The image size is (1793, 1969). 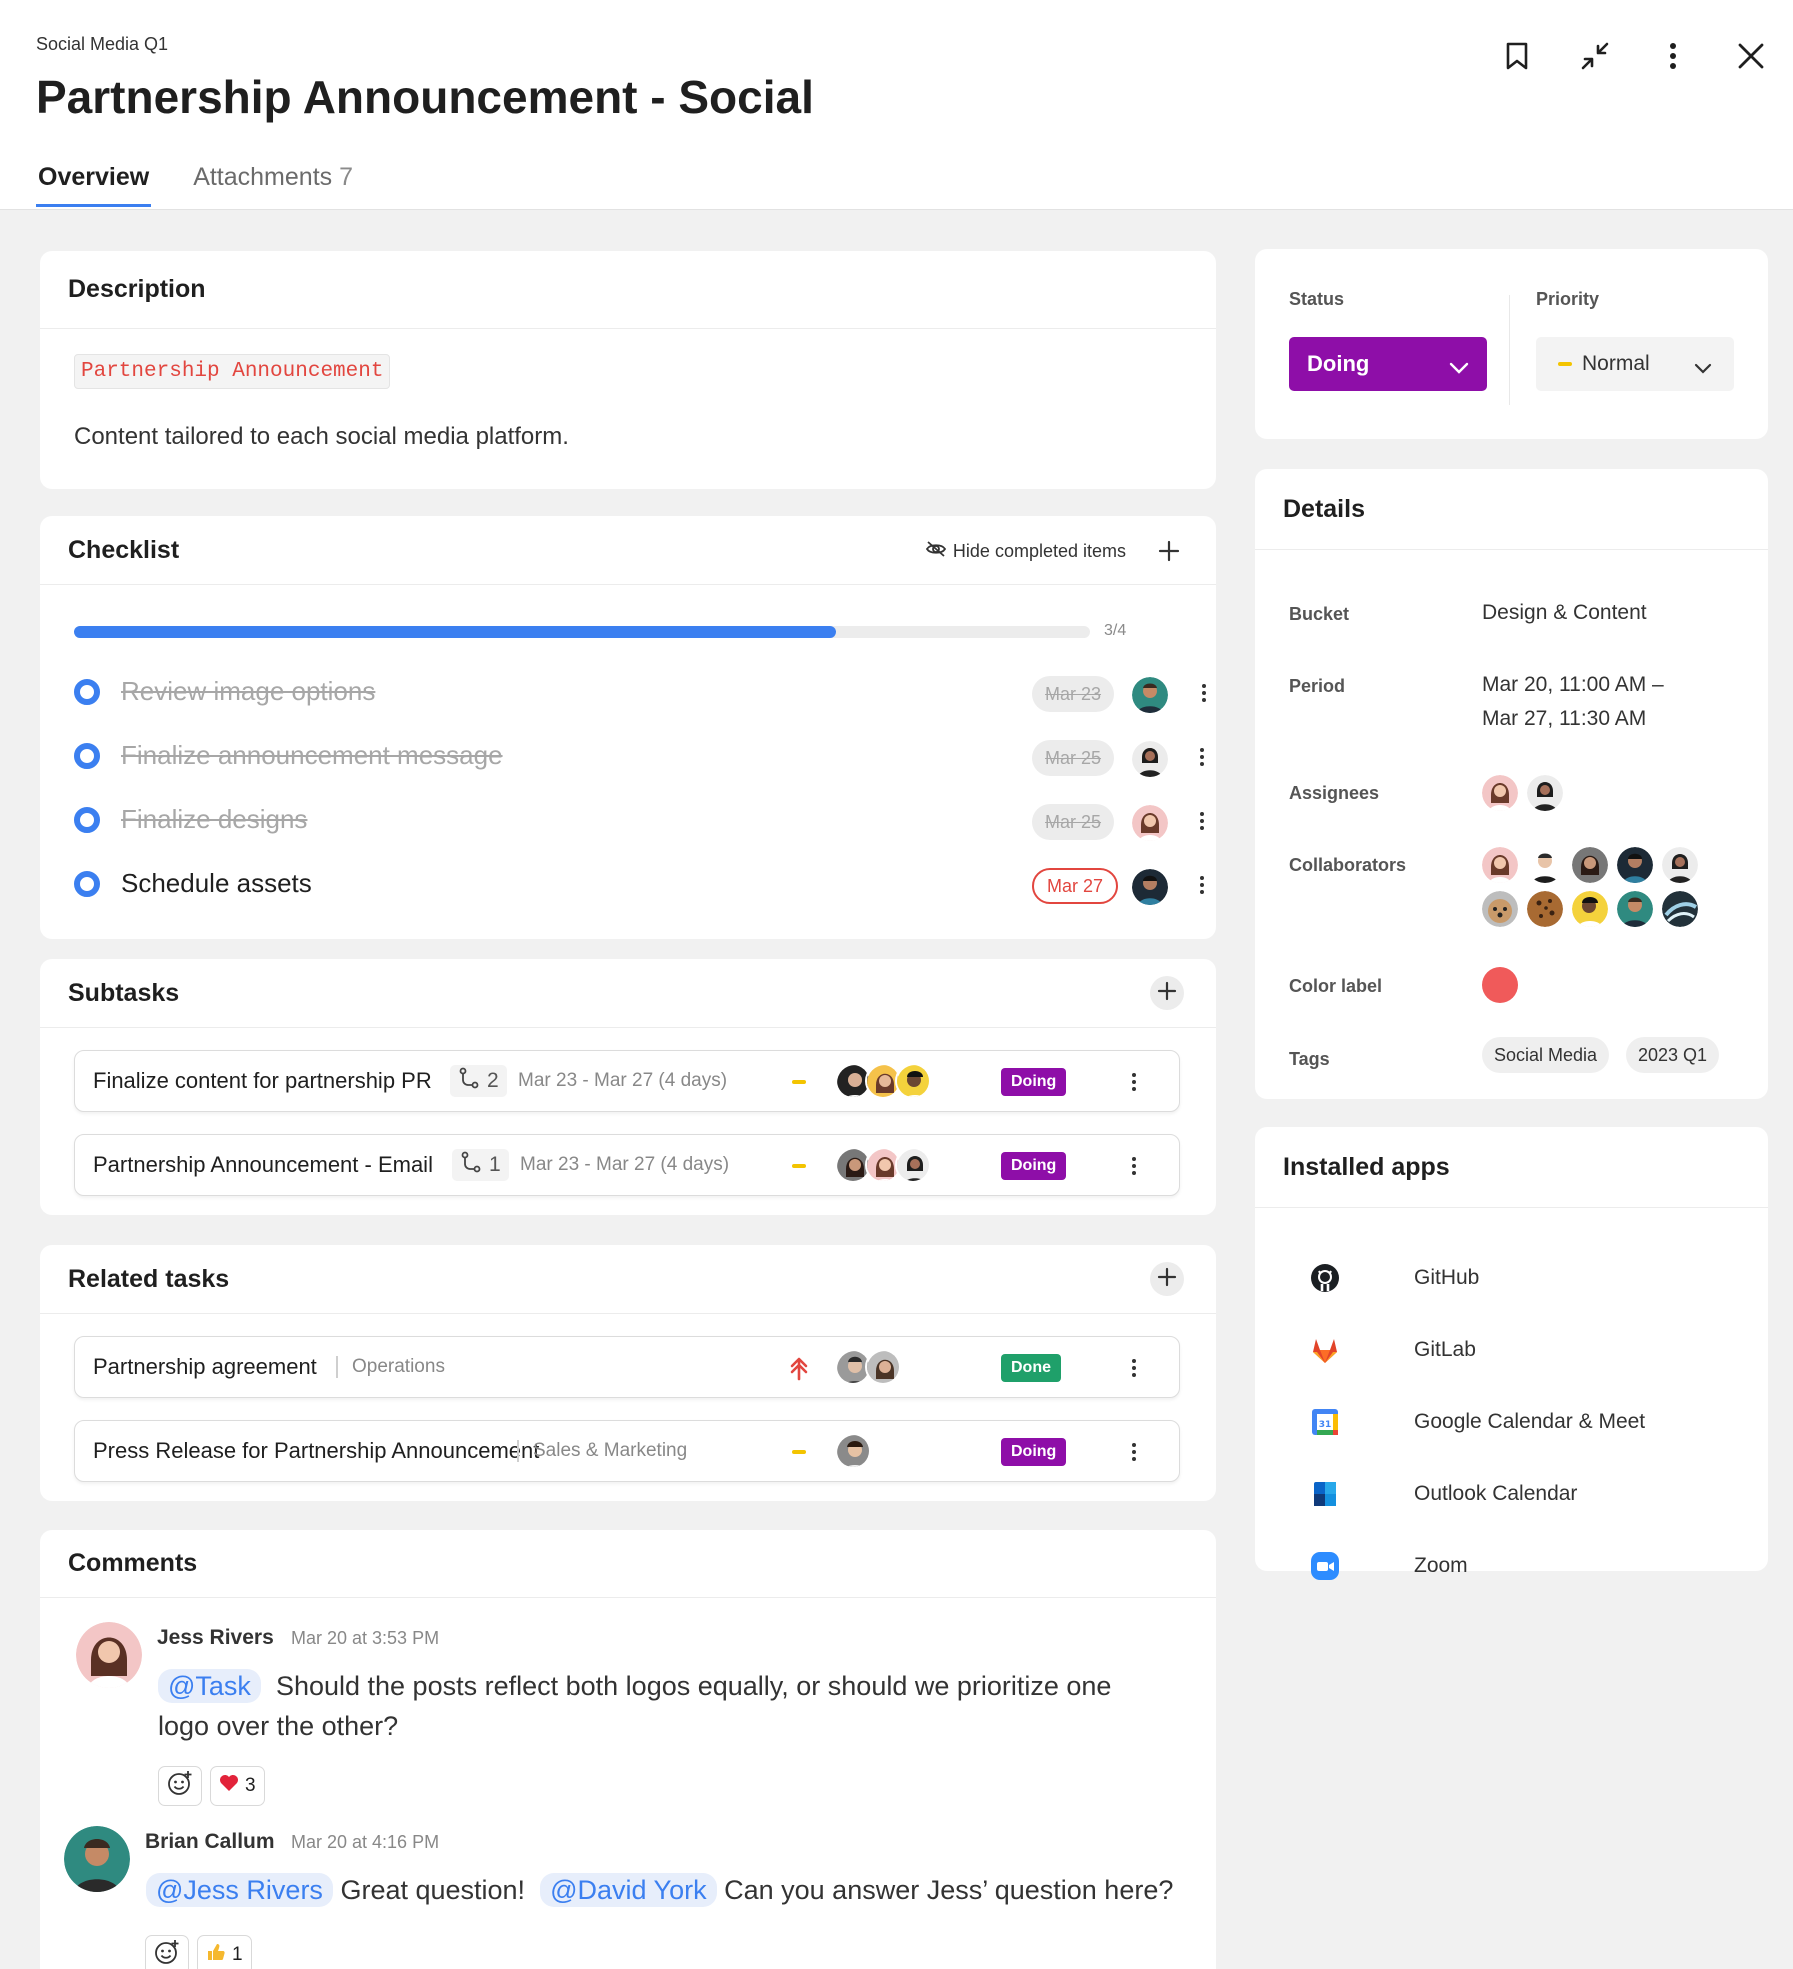 What do you see at coordinates (209, 1686) in the screenshot?
I see `mention-link: @Task` at bounding box center [209, 1686].